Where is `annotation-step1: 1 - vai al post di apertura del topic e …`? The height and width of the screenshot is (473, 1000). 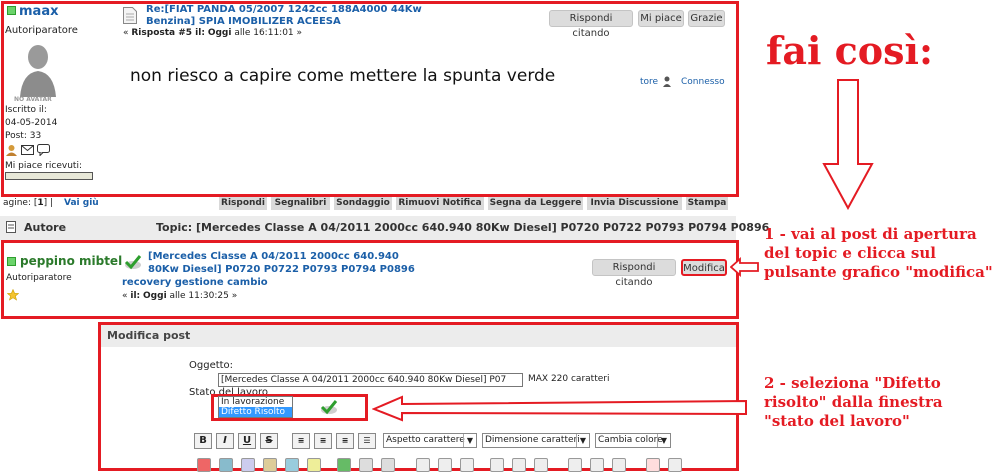
annotation-step1: 1 - vai al post di apertura del topic e … is located at coordinates (878, 253).